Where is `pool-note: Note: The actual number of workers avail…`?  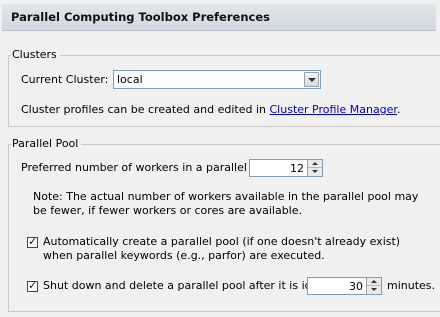 pool-note: Note: The actual number of workers avail… is located at coordinates (233, 204).